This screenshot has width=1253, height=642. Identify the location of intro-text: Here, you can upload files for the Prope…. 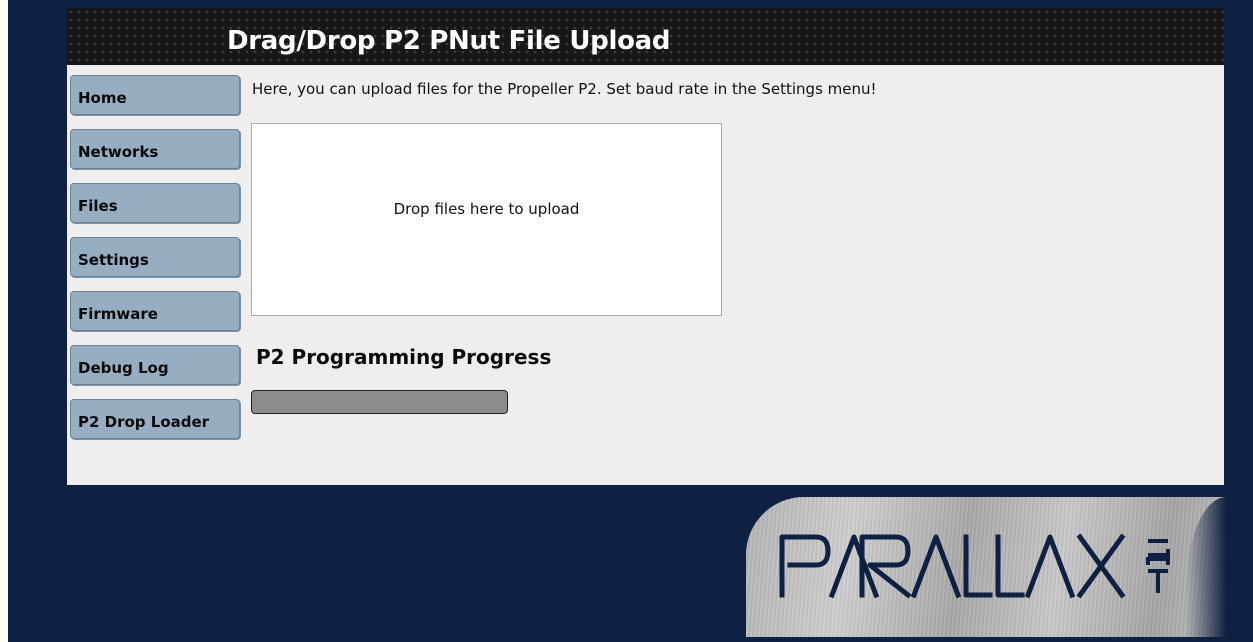
(564, 89).